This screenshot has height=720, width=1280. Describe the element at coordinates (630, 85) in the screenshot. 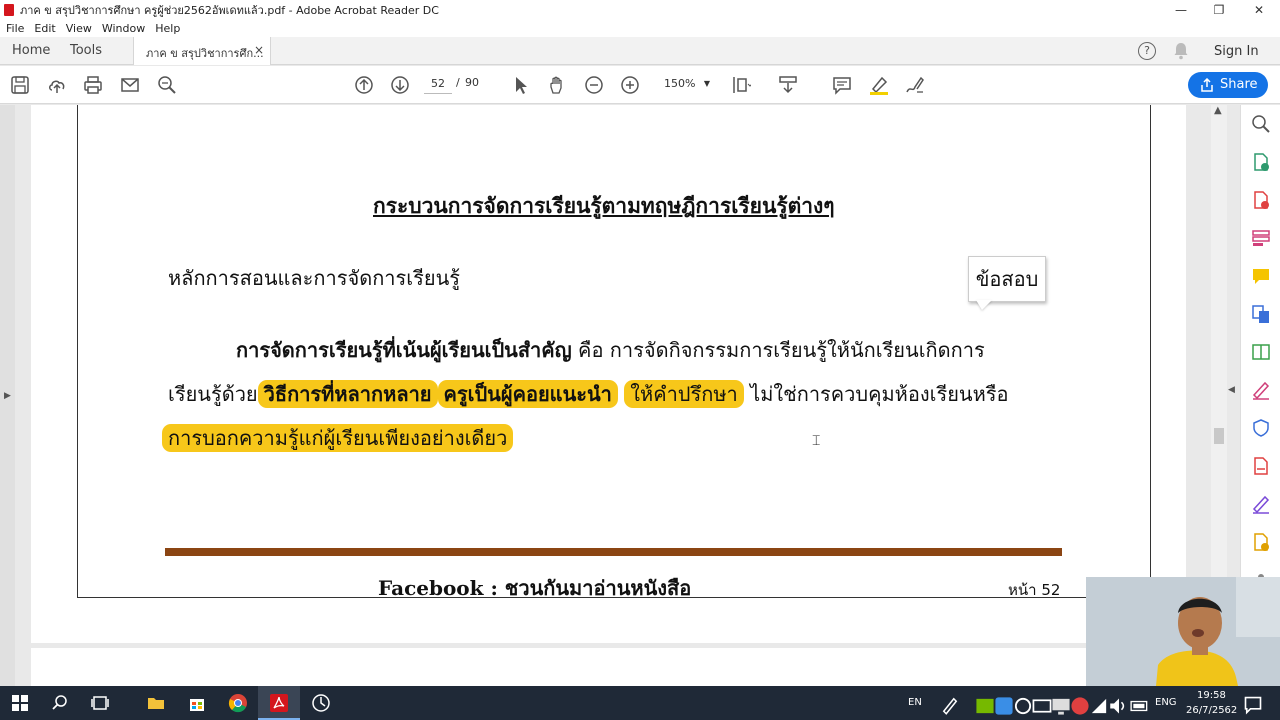

I see `zoom-in-icon` at that location.